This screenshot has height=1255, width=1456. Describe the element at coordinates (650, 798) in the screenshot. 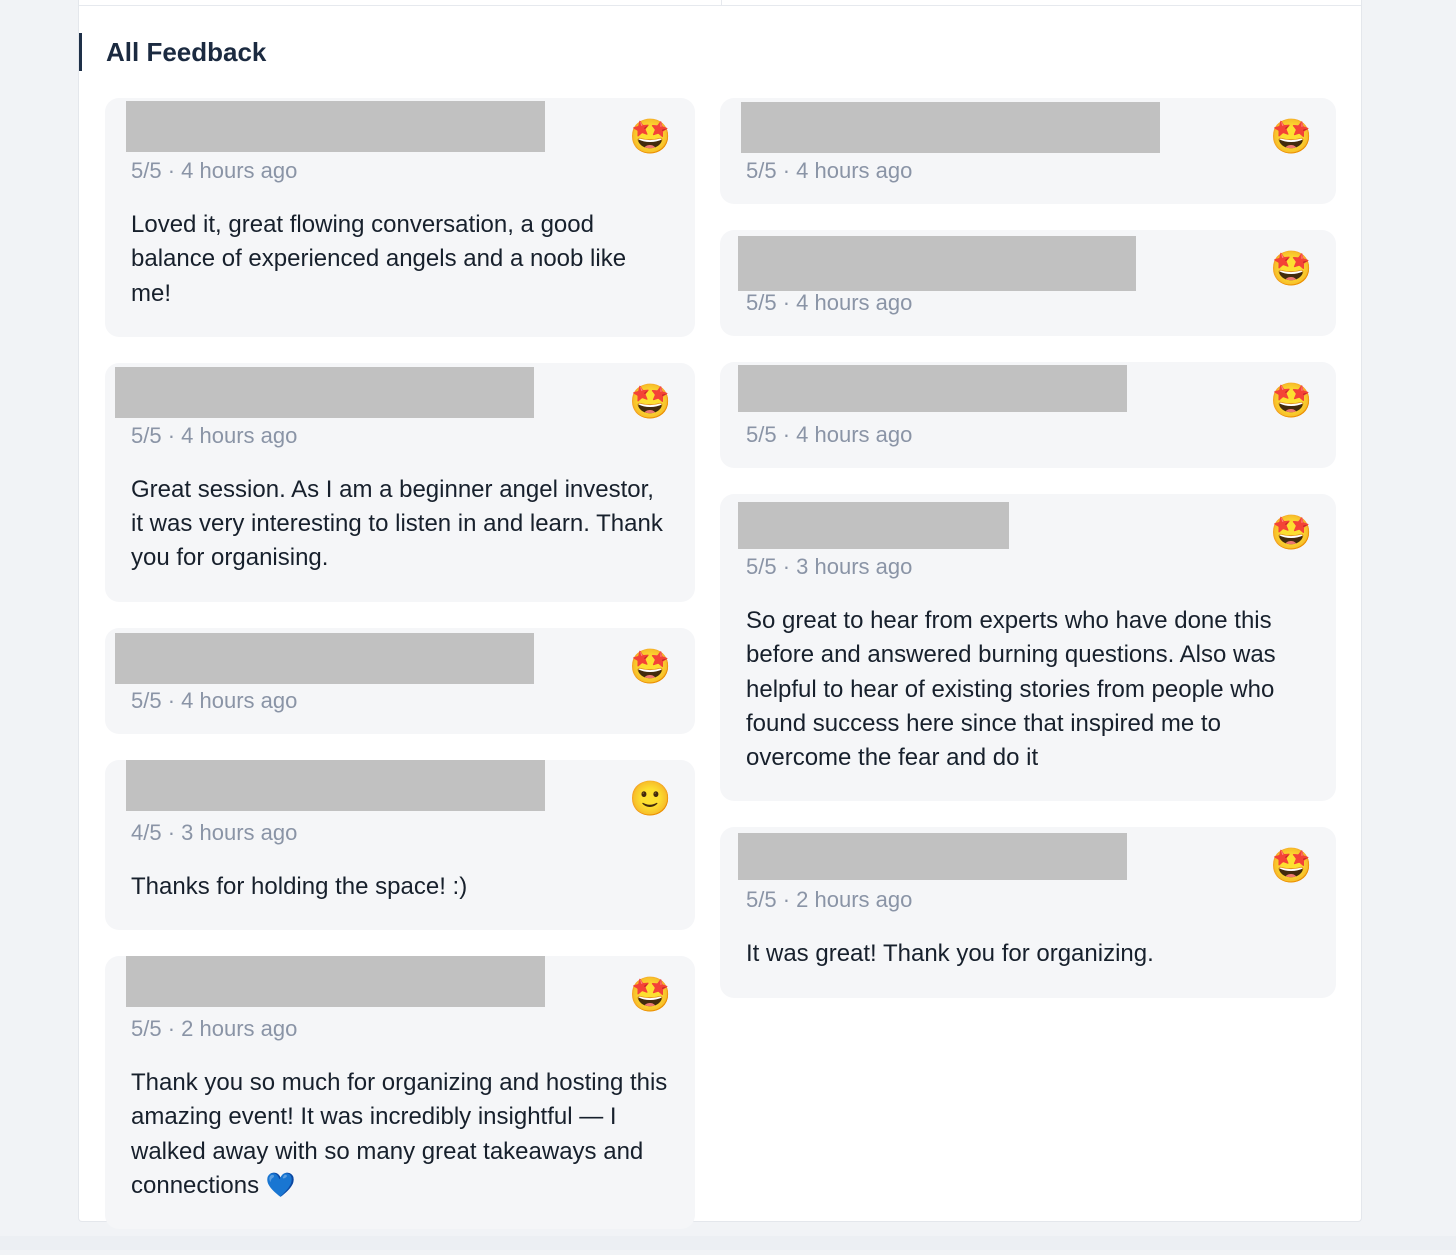

I see `slightly-smiling-emoji-icon: 🙂` at that location.